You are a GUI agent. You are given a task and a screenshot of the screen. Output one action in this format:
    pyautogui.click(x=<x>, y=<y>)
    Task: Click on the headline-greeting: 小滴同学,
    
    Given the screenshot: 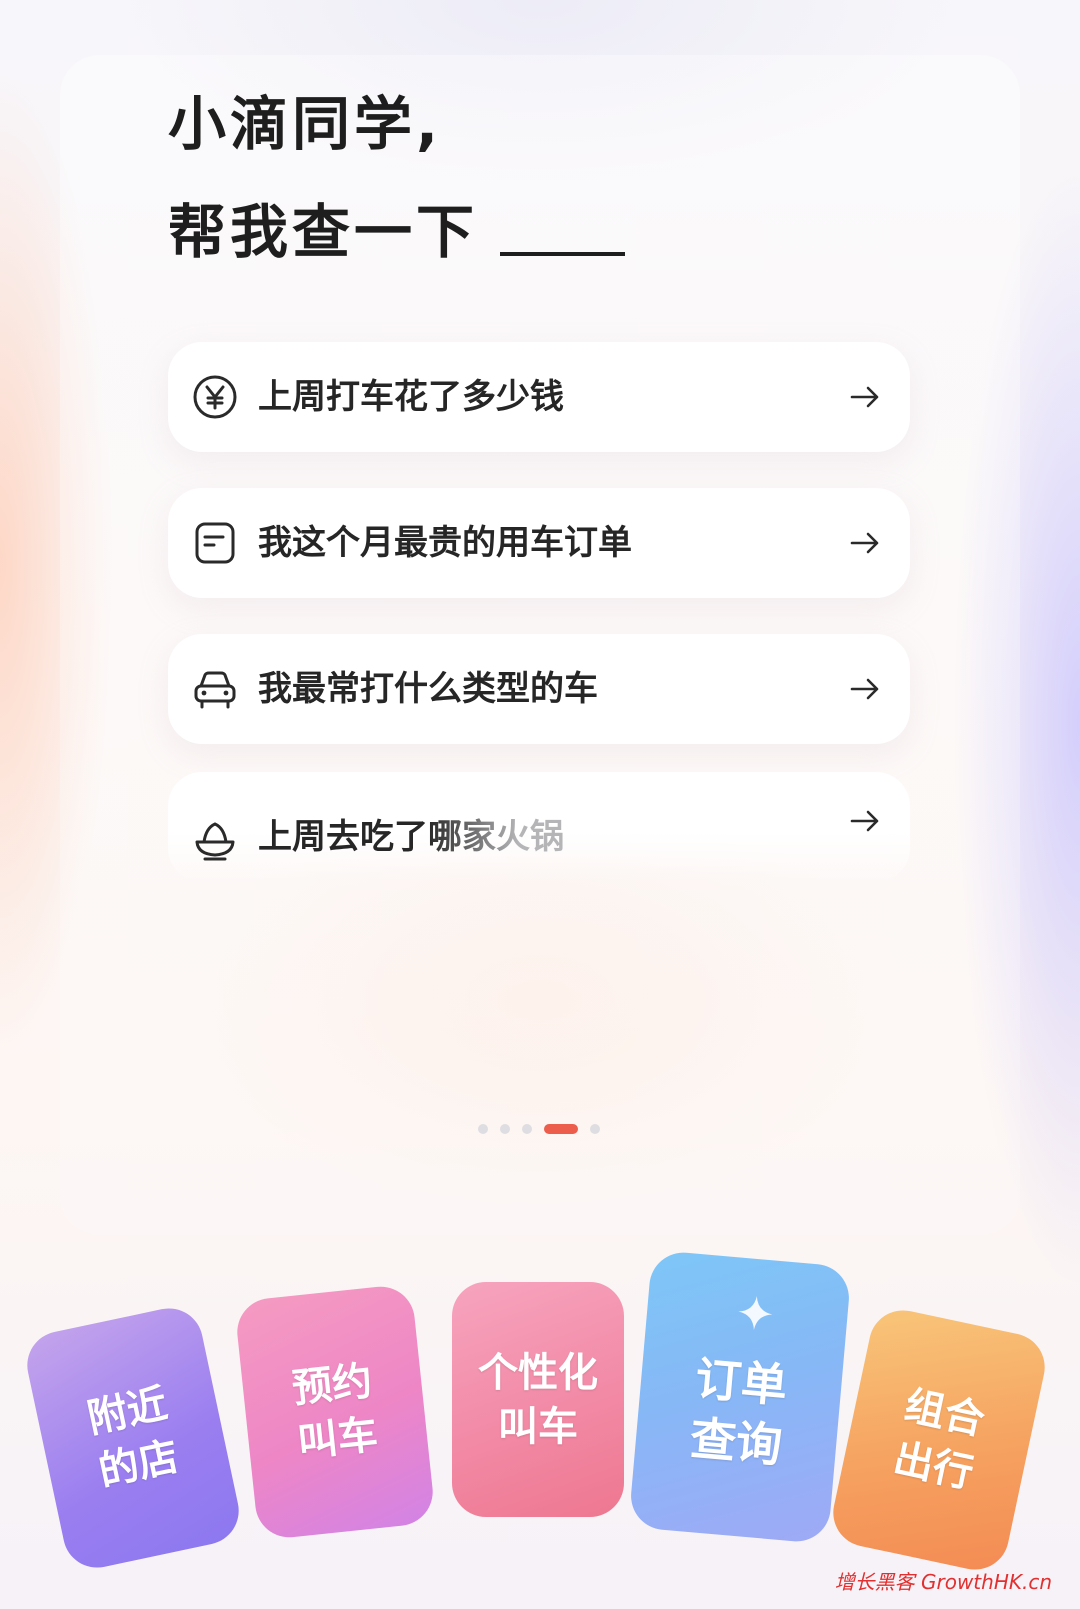 What is the action you would take?
    pyautogui.click(x=305, y=124)
    